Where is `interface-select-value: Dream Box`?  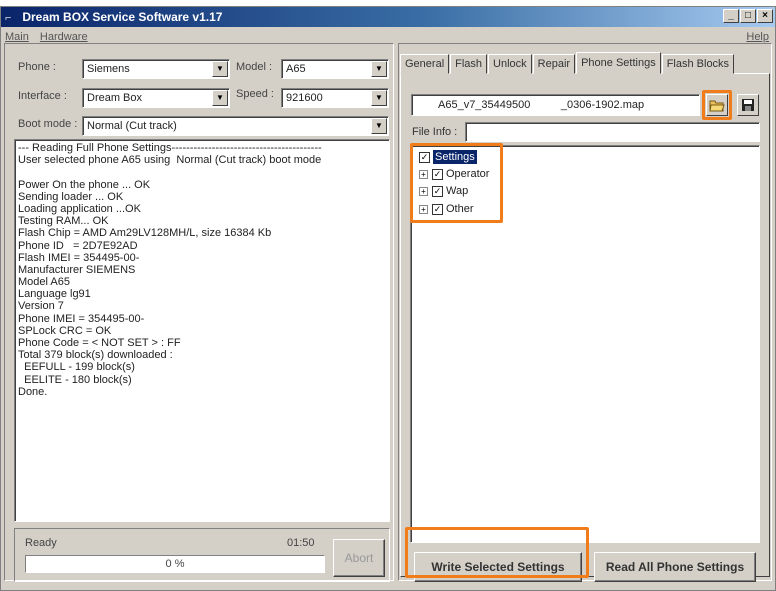
interface-select-value: Dream Box is located at coordinates (115, 98).